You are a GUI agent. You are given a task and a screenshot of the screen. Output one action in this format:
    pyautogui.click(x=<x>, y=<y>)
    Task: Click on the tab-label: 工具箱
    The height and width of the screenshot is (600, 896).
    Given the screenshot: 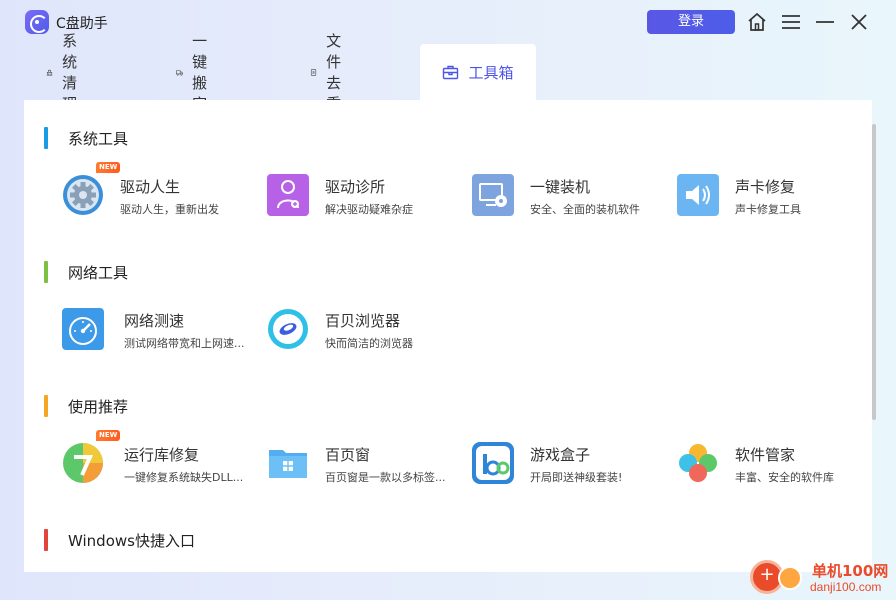 What is the action you would take?
    pyautogui.click(x=491, y=72)
    